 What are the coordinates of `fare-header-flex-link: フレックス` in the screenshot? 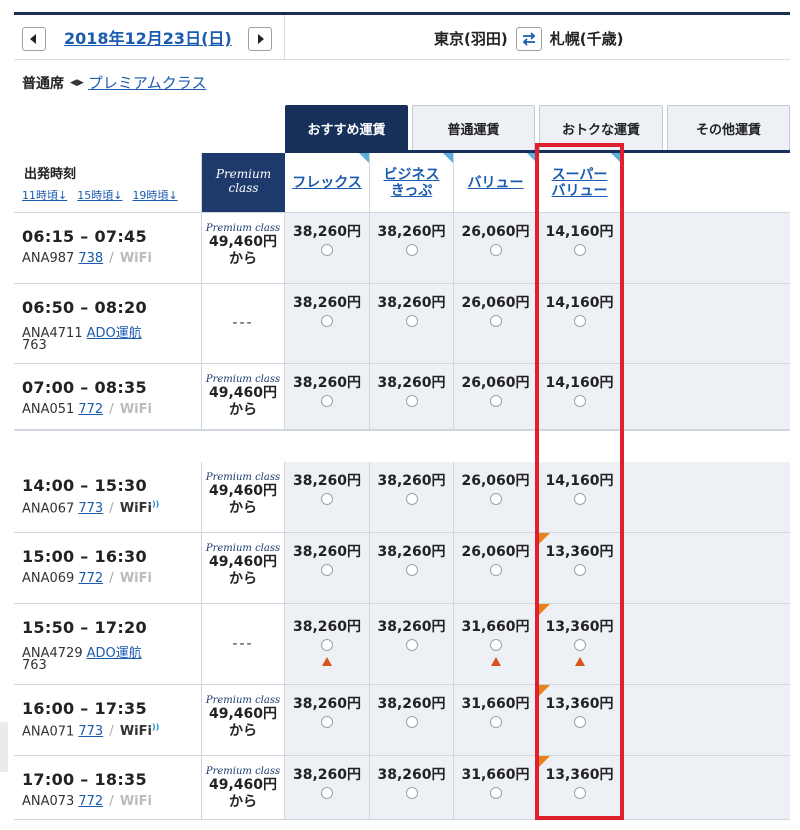 It's located at (327, 183).